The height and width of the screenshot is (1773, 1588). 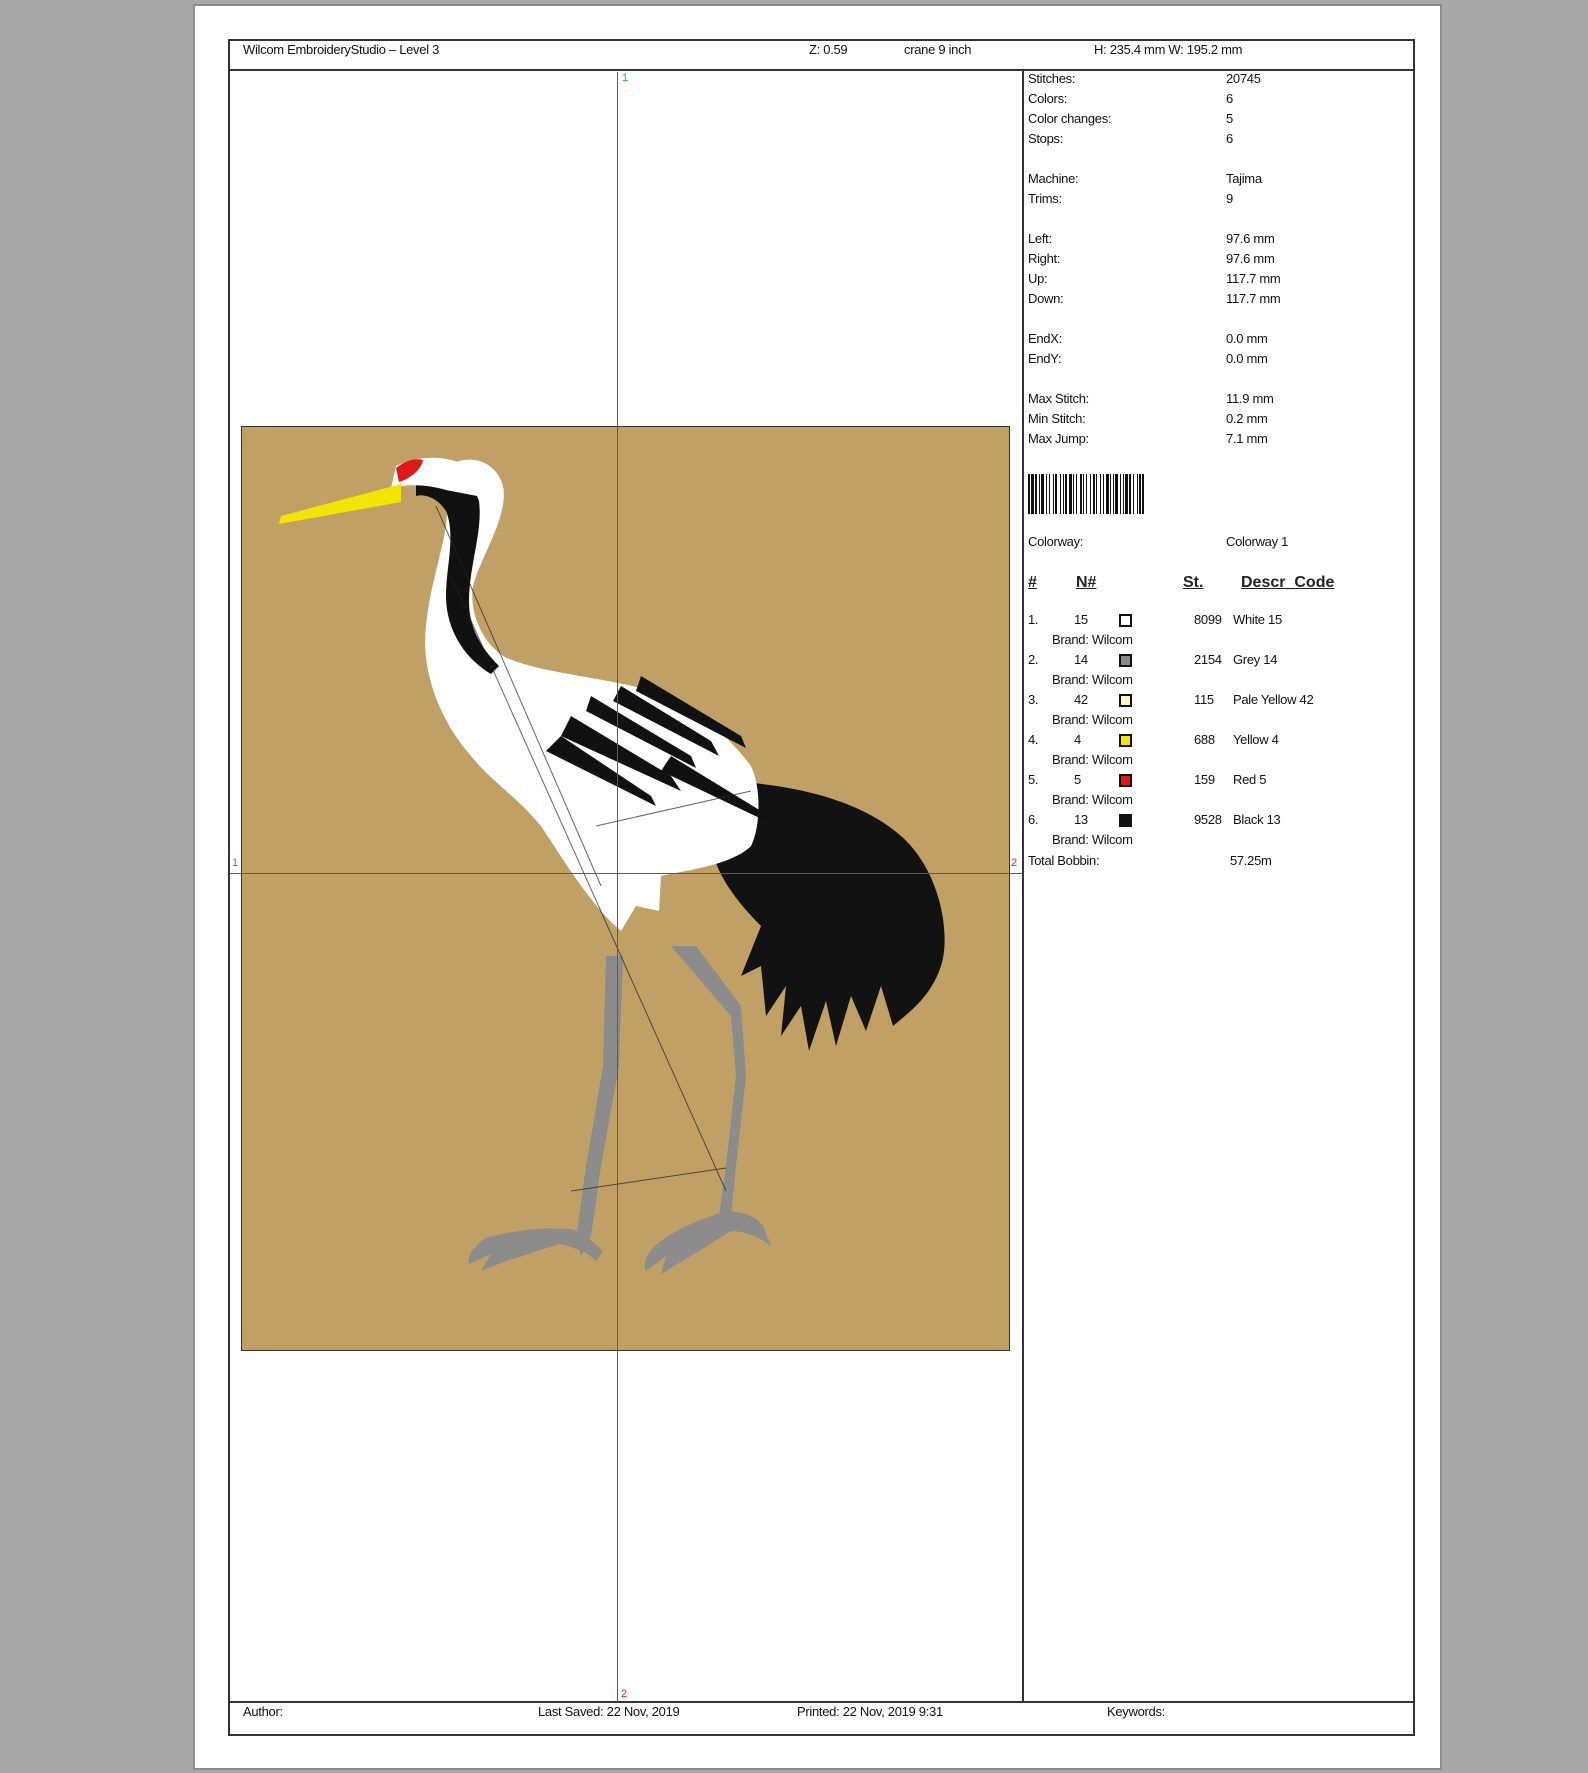 I want to click on stat-row: Trims: 9, so click(x=1193, y=201).